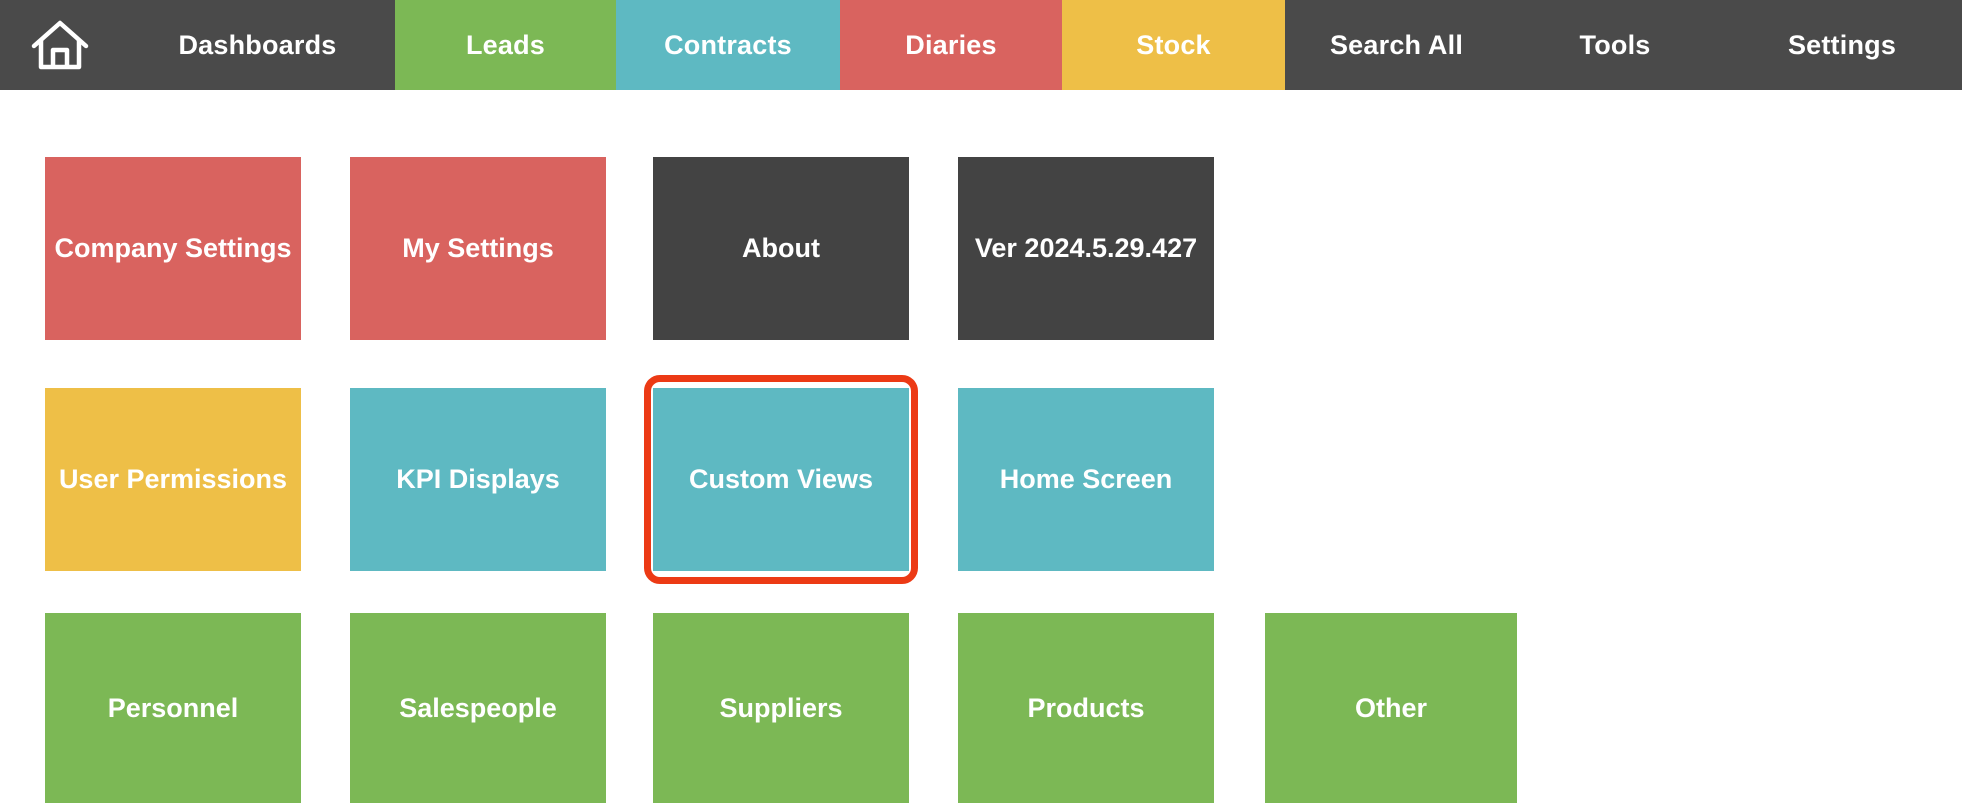 The height and width of the screenshot is (803, 1962). I want to click on tile-label: Other, so click(1390, 707).